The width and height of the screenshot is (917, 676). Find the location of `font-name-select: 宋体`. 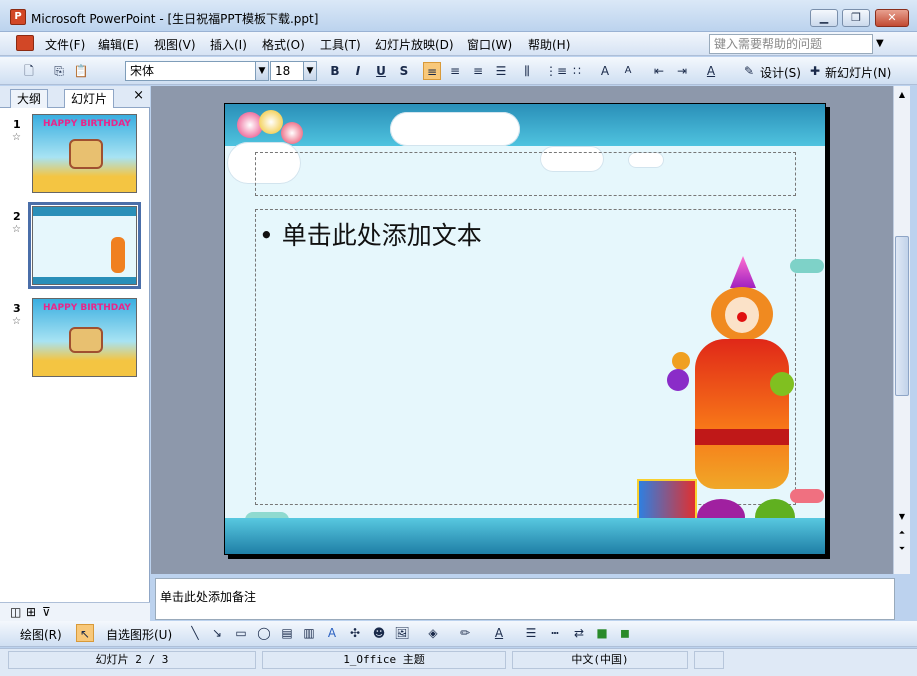

font-name-select: 宋体 is located at coordinates (191, 71).